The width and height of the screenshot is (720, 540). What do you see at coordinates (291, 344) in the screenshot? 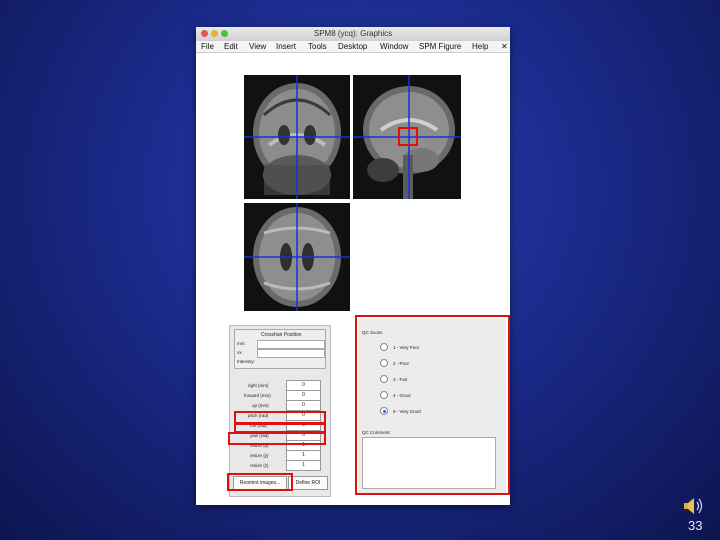
I see `mm-field` at bounding box center [291, 344].